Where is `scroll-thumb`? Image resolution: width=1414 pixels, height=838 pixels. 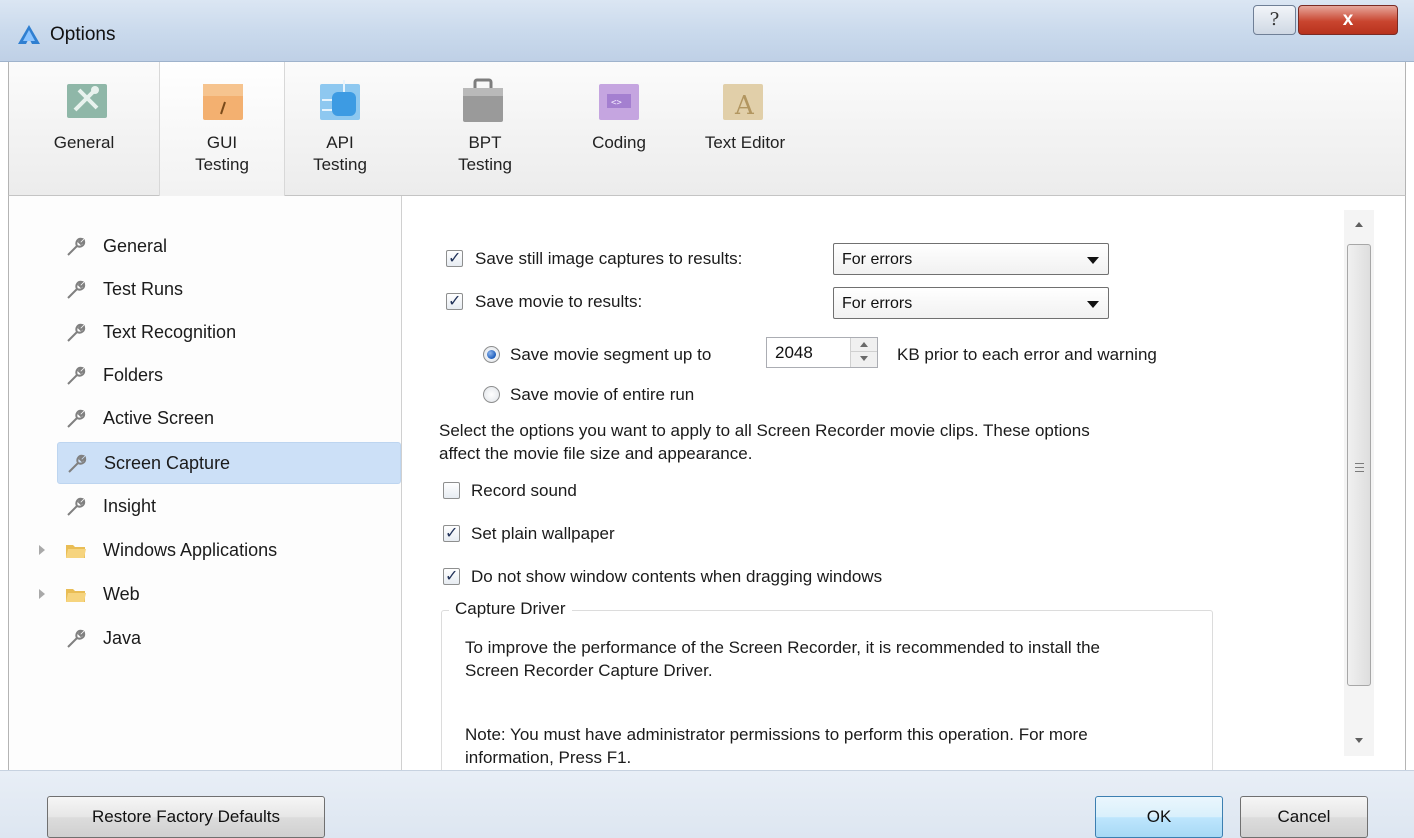 scroll-thumb is located at coordinates (1359, 465).